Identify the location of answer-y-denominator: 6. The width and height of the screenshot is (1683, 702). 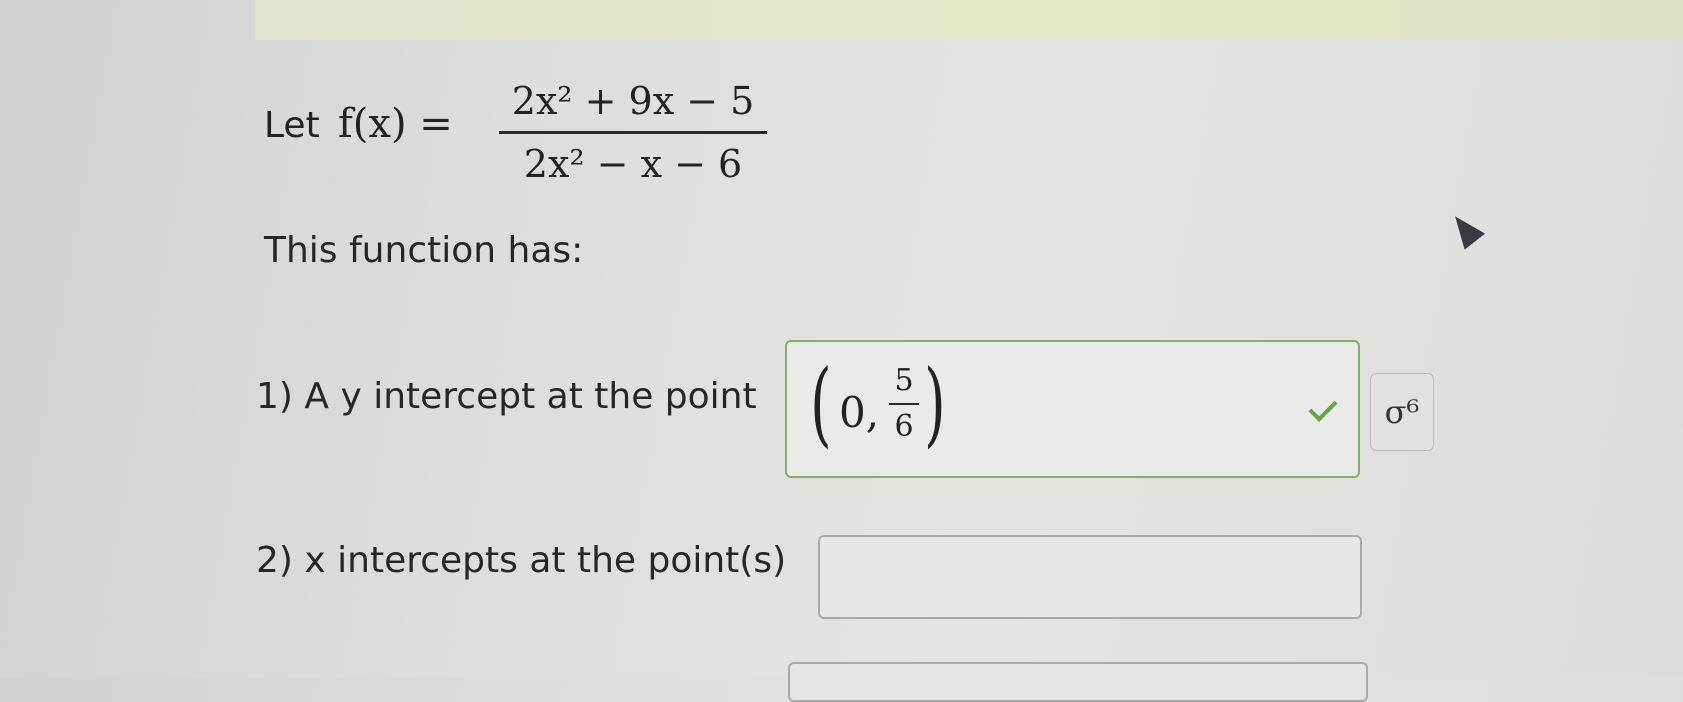
(904, 426).